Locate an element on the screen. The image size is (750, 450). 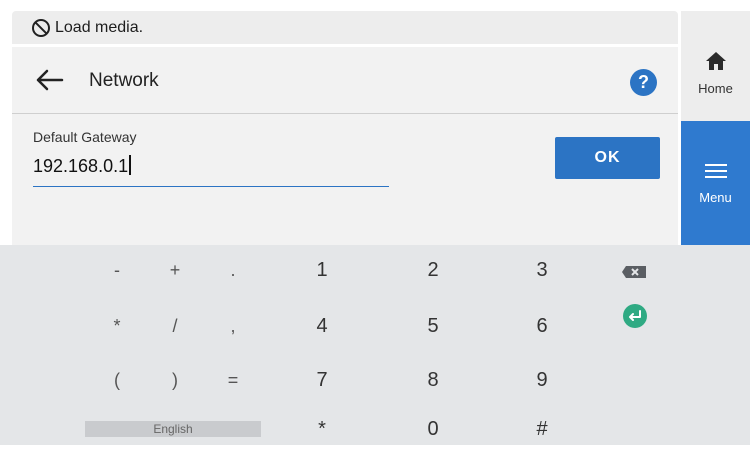
key-asterisk-2: * is located at coordinates (322, 429).